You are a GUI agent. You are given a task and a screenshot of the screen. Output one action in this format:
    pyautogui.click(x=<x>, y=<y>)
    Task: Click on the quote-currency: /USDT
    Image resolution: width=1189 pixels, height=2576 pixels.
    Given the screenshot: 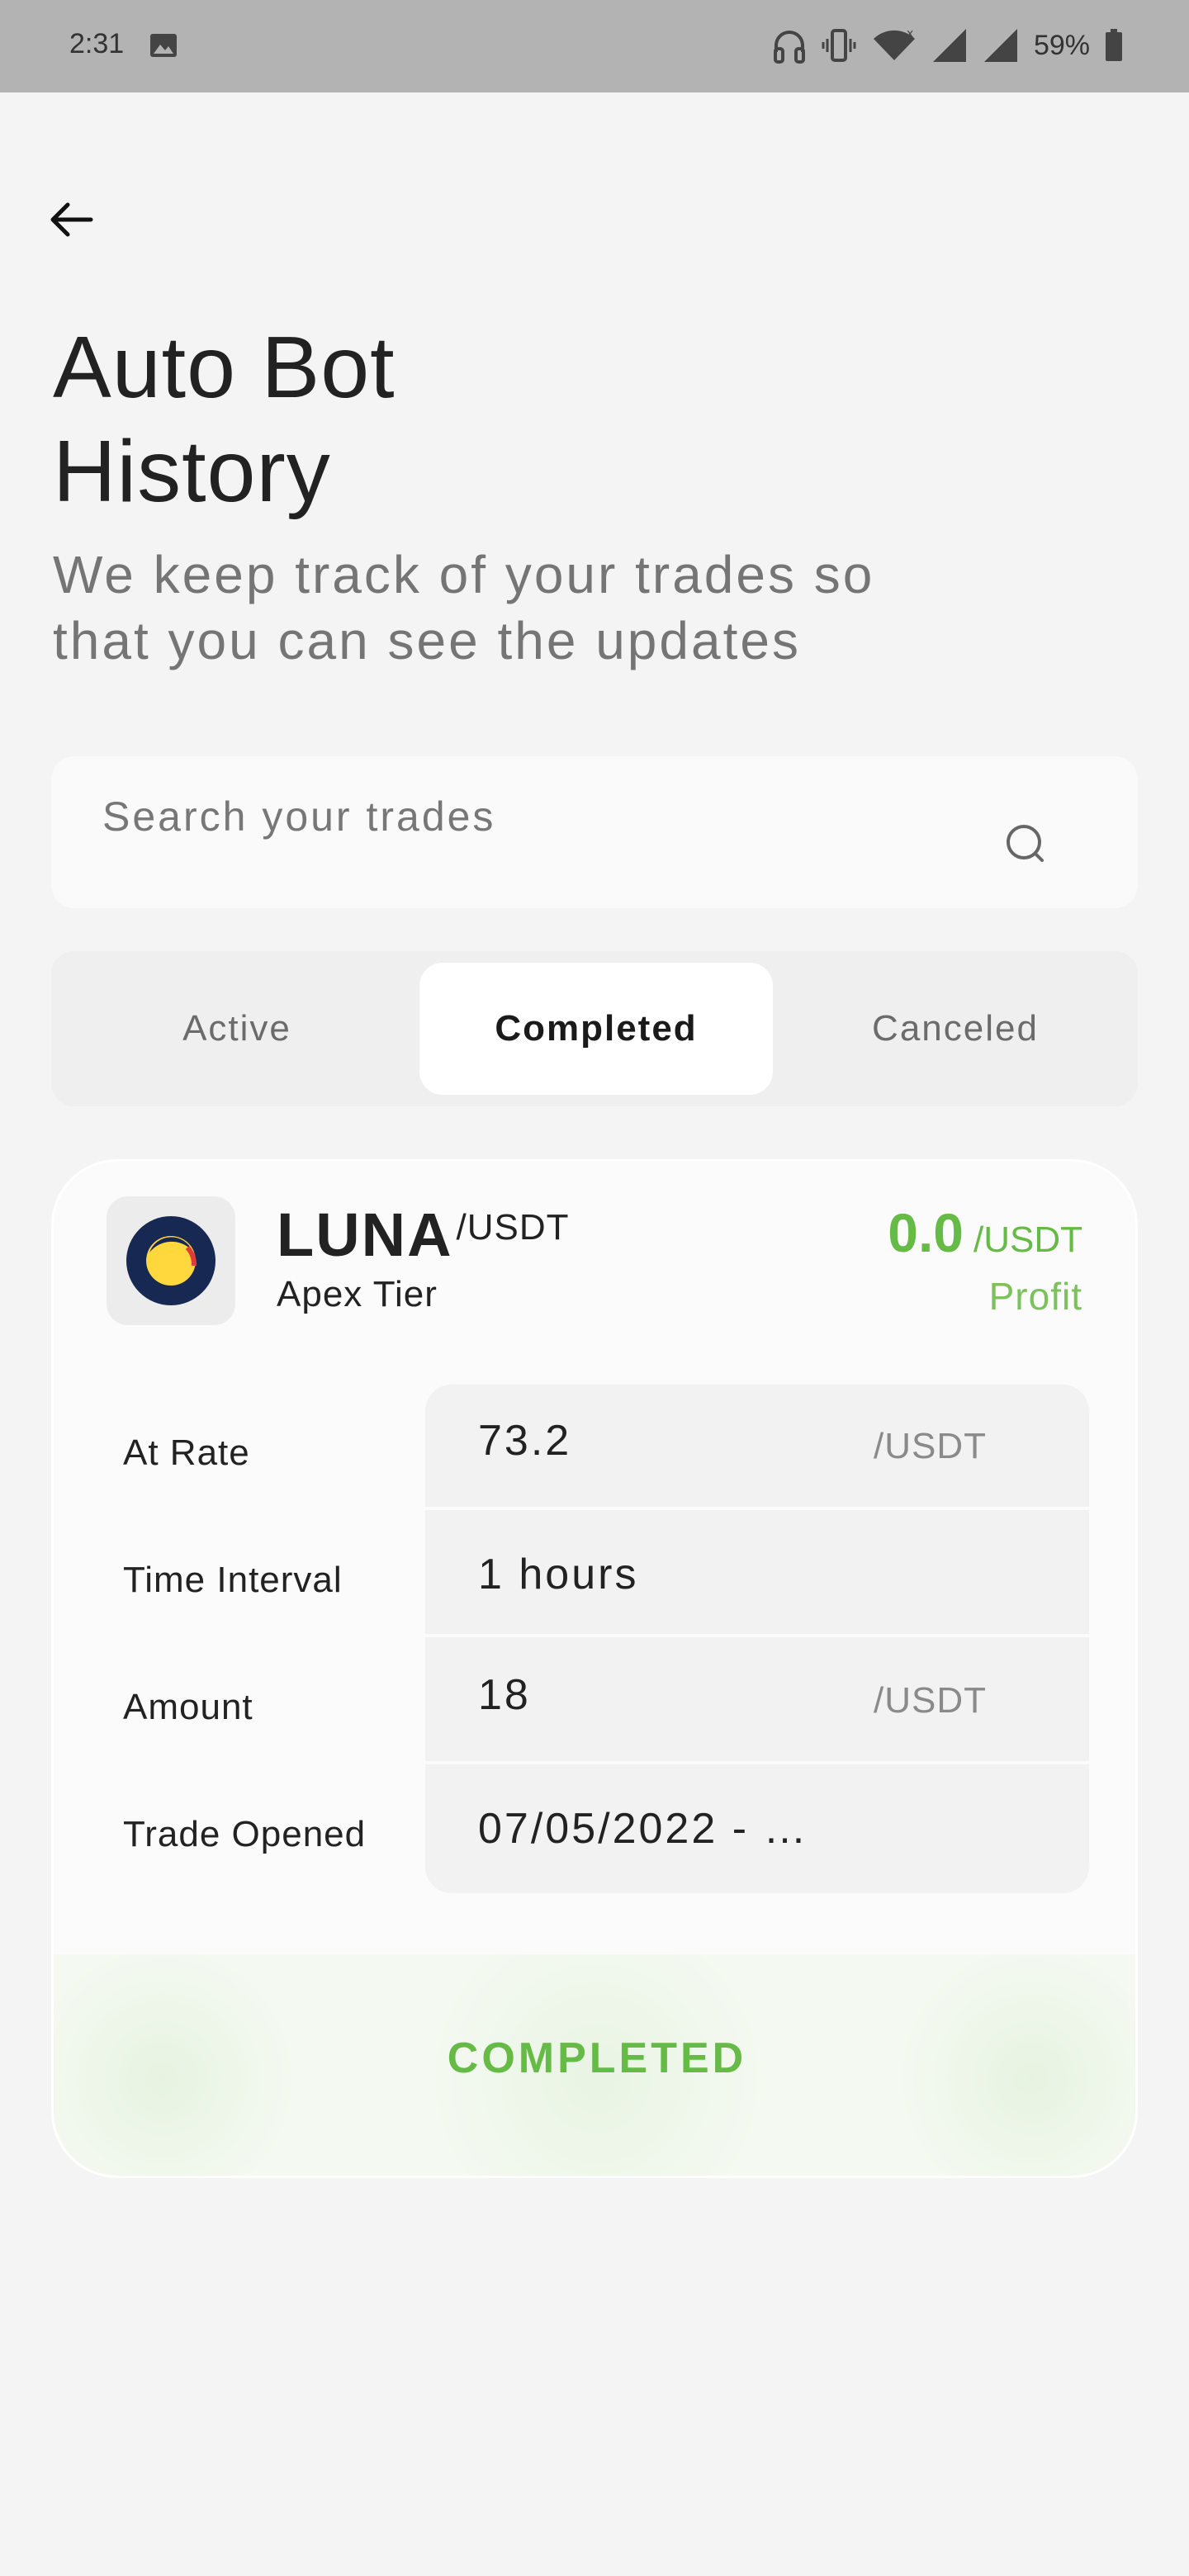 What is the action you would take?
    pyautogui.click(x=513, y=1227)
    